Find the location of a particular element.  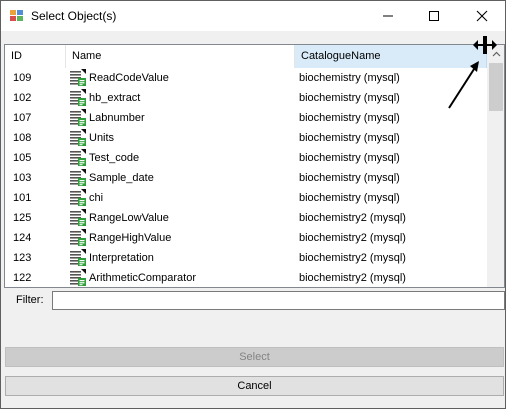

filter-input is located at coordinates (278, 300).